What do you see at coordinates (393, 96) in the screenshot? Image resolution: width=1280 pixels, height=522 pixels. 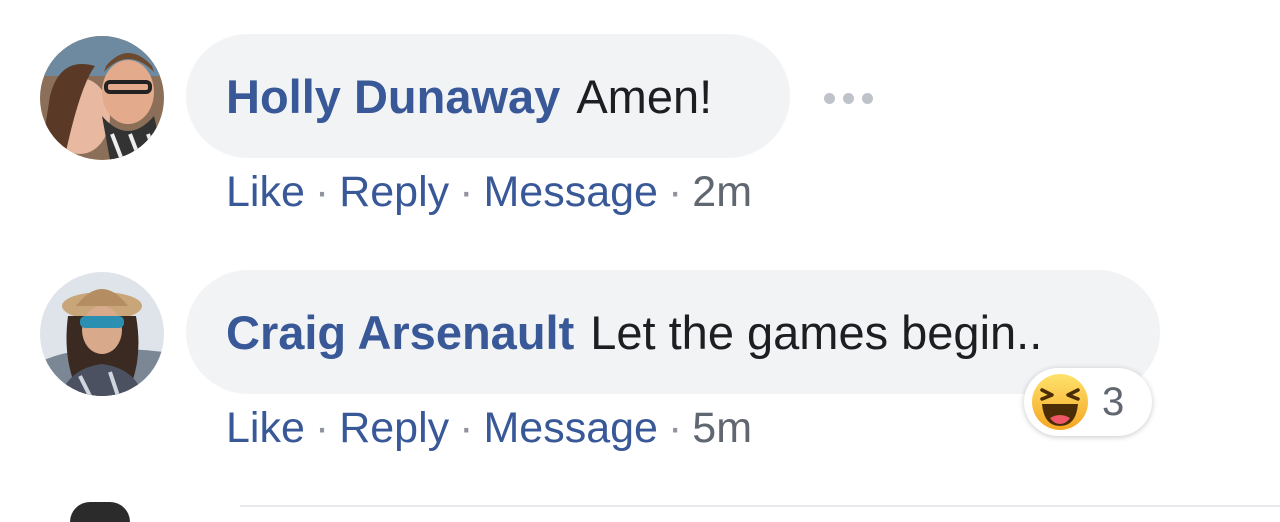 I see `comment-author: Holly Dunaway` at bounding box center [393, 96].